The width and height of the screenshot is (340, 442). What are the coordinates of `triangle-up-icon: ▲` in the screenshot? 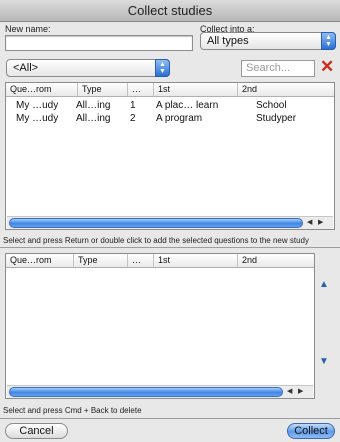 It's located at (324, 284).